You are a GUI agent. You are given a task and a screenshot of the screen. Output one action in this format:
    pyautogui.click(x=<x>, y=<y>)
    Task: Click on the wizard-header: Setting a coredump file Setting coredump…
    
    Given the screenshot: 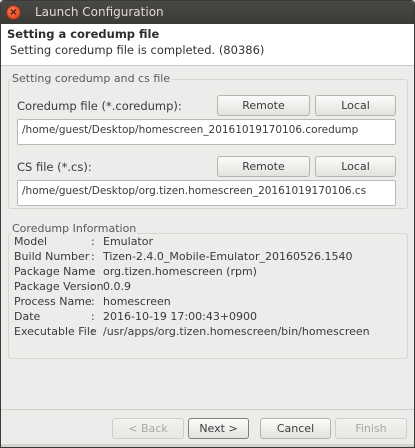 What is the action you would take?
    pyautogui.click(x=207, y=45)
    